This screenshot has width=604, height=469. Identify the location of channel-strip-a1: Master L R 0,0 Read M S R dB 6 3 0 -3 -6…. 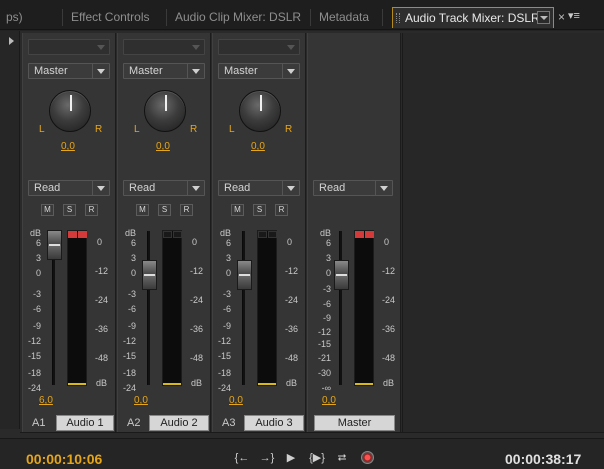
(69, 232).